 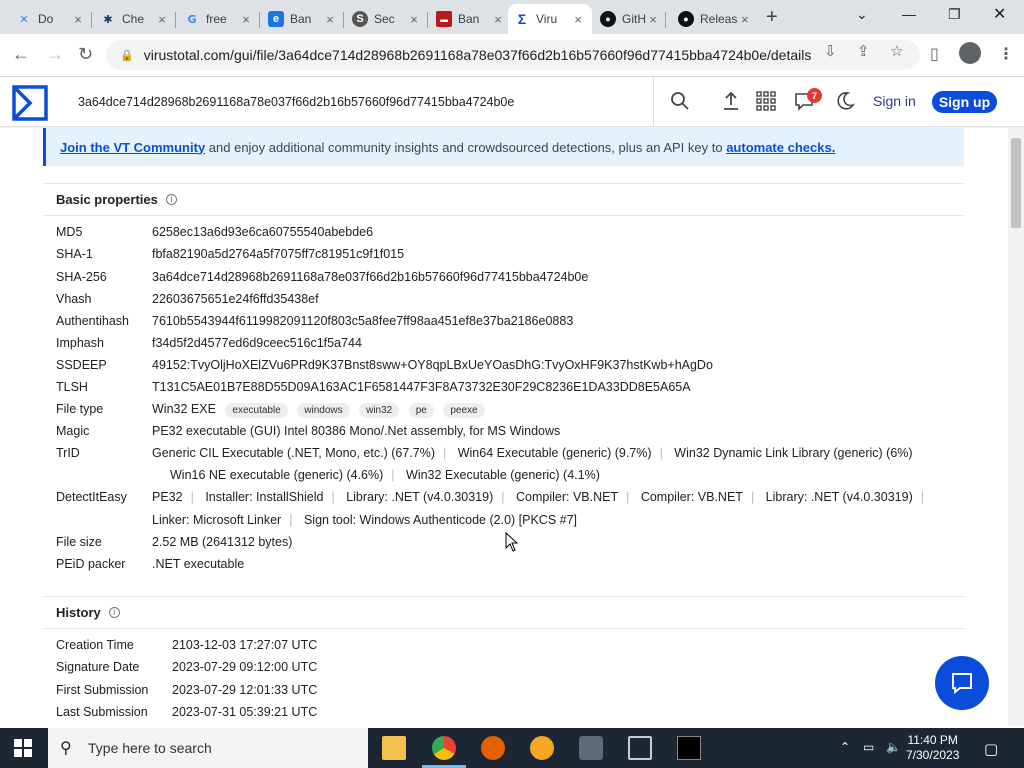 What do you see at coordinates (394, 748) in the screenshot?
I see `file-explorer-icon` at bounding box center [394, 748].